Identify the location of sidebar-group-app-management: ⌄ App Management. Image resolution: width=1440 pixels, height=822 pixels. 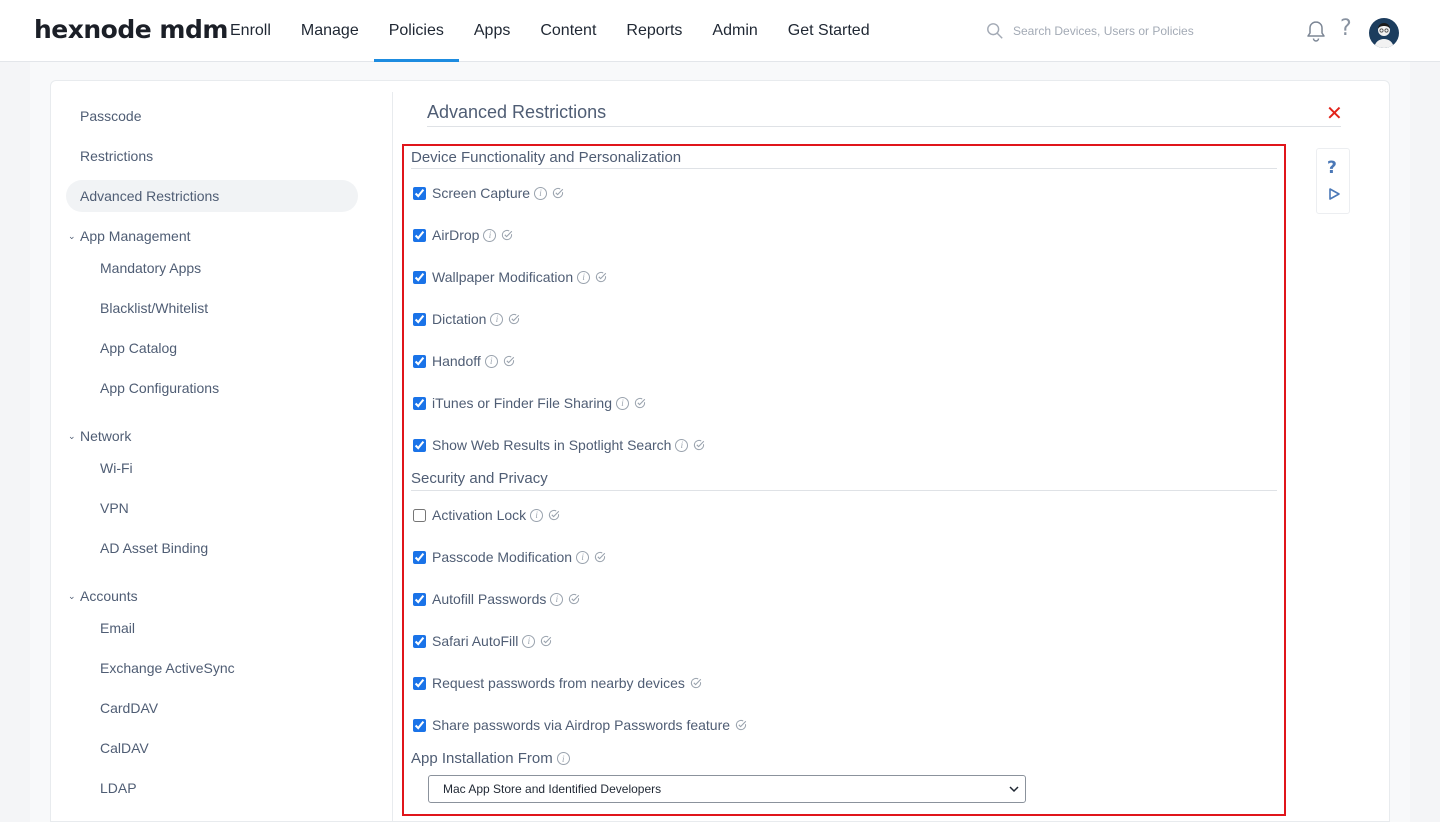
(129, 236).